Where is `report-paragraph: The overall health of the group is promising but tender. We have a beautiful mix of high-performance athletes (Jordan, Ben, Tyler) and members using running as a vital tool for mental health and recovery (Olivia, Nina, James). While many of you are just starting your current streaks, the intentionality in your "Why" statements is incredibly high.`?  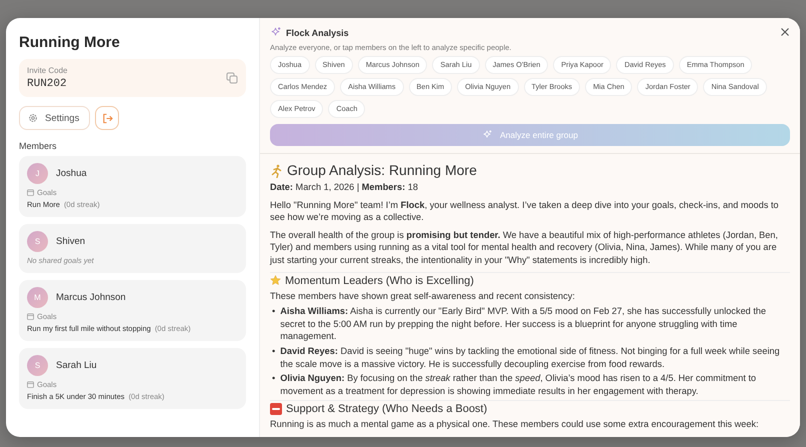
report-paragraph: The overall health of the group is promising but tender. We have a beautiful mix of high-performance athletes (Jordan, Ben, Tyler) and members using running as a vital tool for mental health and recovery (Olivia, Nina, James). While many of you are just starting your current streaks, the intentionality in your "Why" statements is incredibly high. is located at coordinates (524, 247).